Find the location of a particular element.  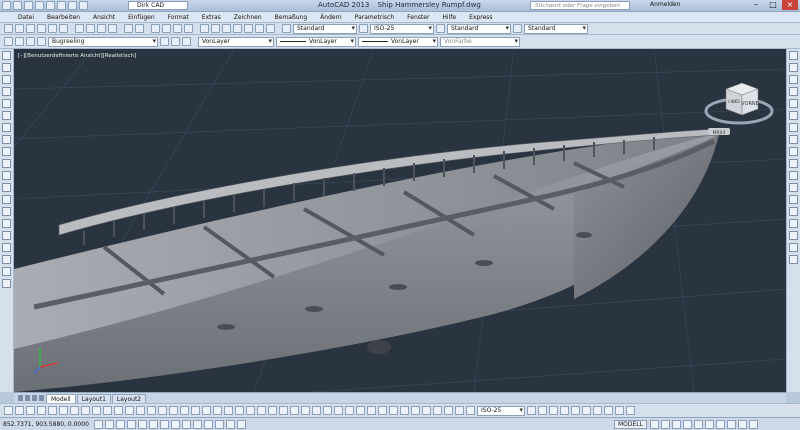

hardware-acceleration-icon is located at coordinates (720, 424).